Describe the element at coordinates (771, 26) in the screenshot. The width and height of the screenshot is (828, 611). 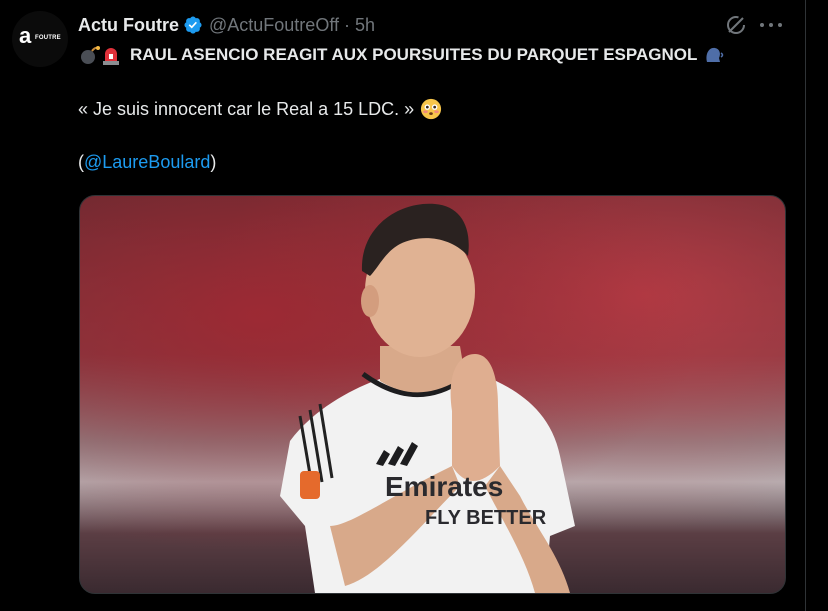
I see `more-icon` at that location.